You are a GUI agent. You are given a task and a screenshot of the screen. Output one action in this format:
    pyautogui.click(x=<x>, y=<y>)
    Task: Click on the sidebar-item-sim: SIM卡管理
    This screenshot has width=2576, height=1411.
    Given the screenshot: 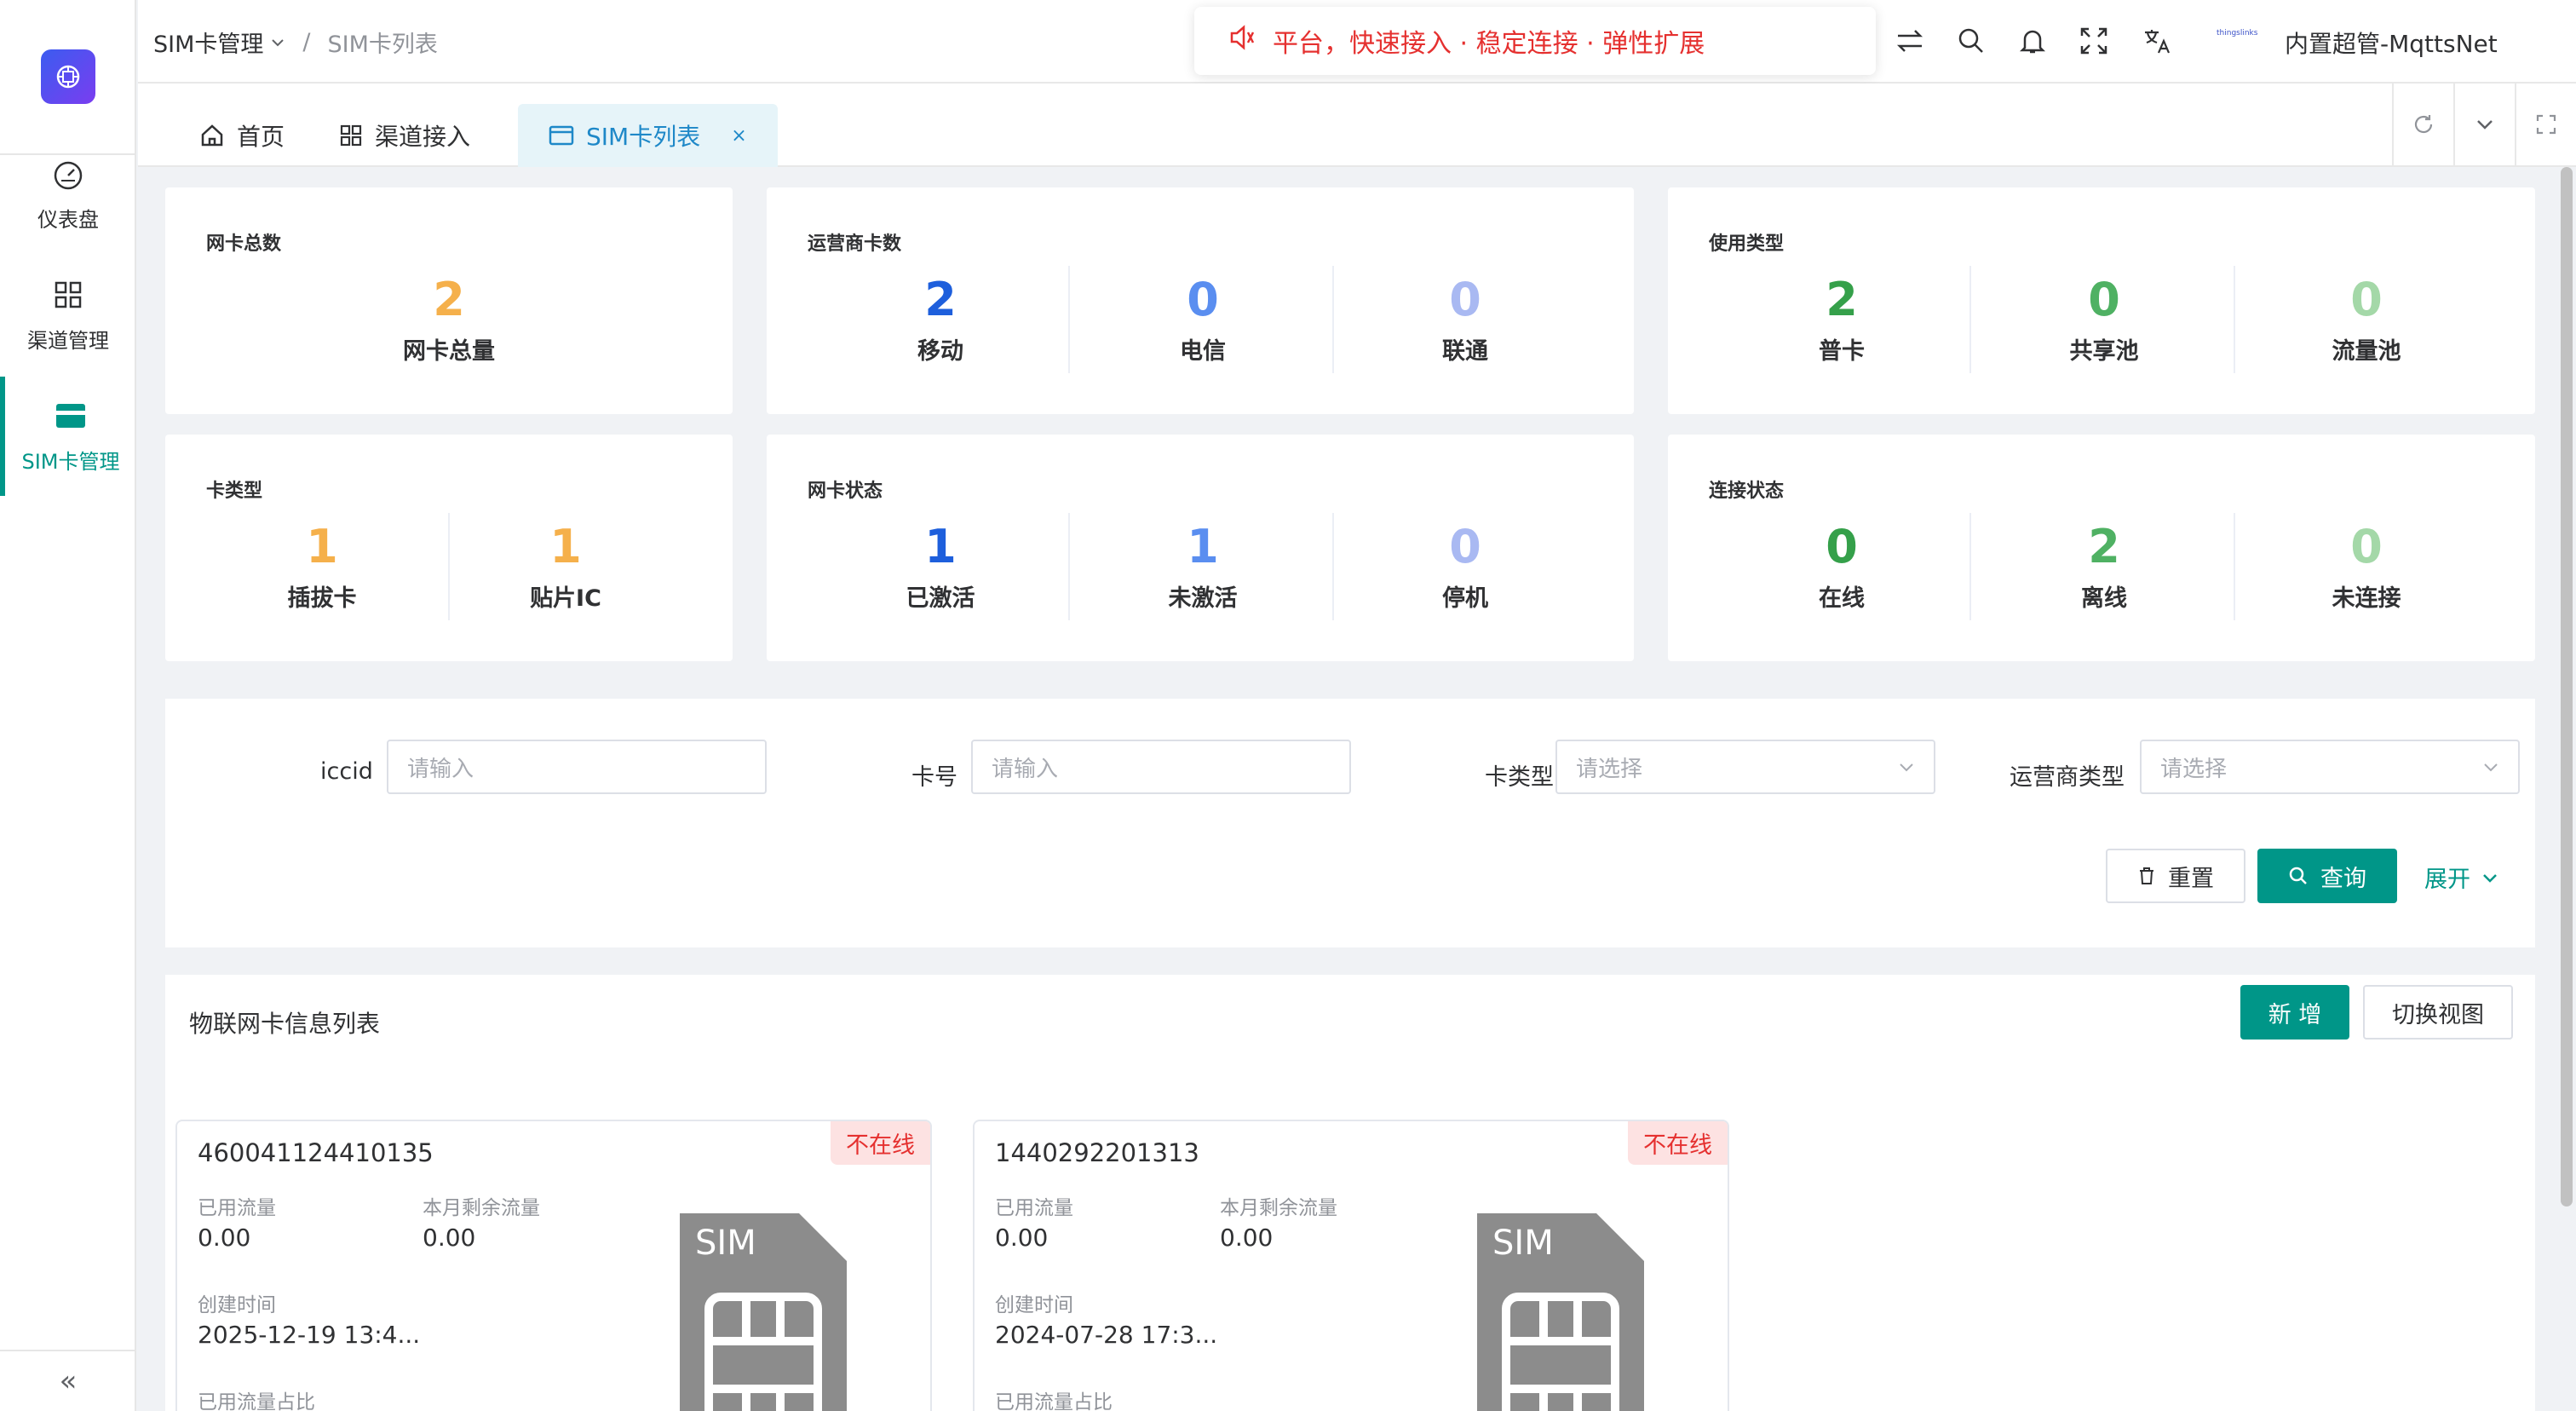 What is the action you would take?
    pyautogui.click(x=68, y=436)
    